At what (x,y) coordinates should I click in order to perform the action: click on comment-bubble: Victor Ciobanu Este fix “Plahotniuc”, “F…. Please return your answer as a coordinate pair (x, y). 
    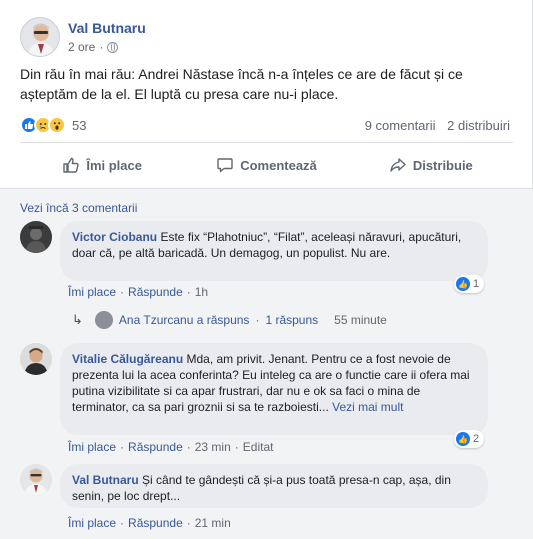
    Looking at the image, I should click on (274, 251).